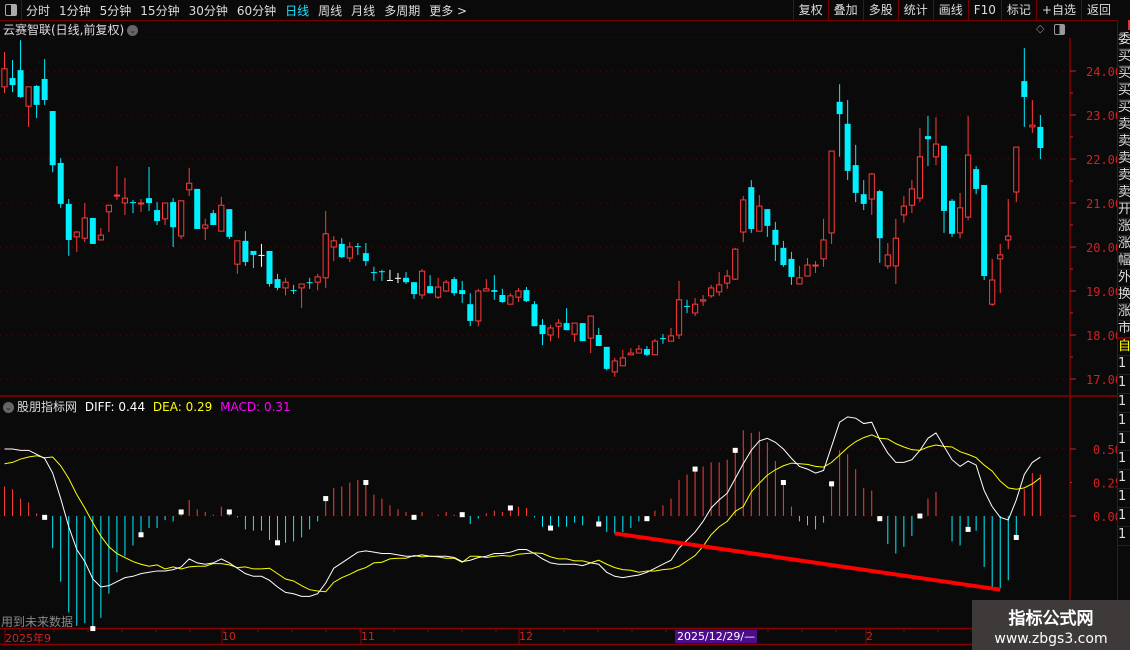  What do you see at coordinates (526, 636) in the screenshot?
I see `date-label: 12` at bounding box center [526, 636].